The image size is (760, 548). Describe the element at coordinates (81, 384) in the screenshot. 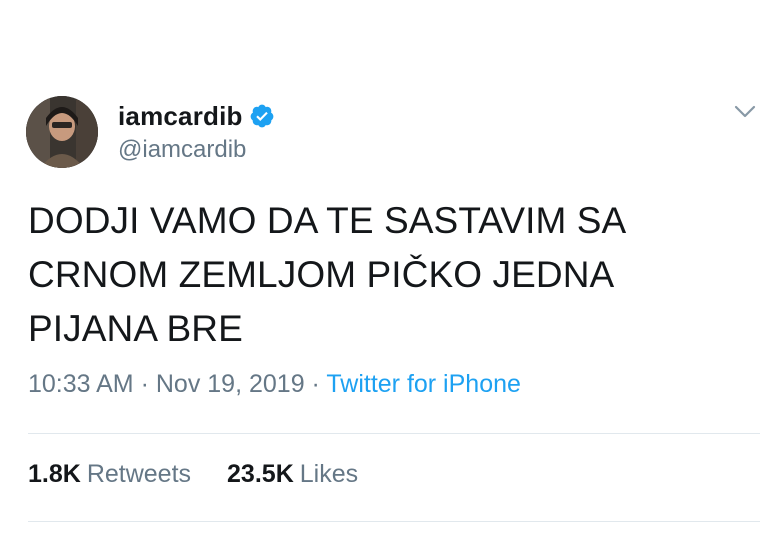

I see `tweet-time: 10:33 AM` at that location.